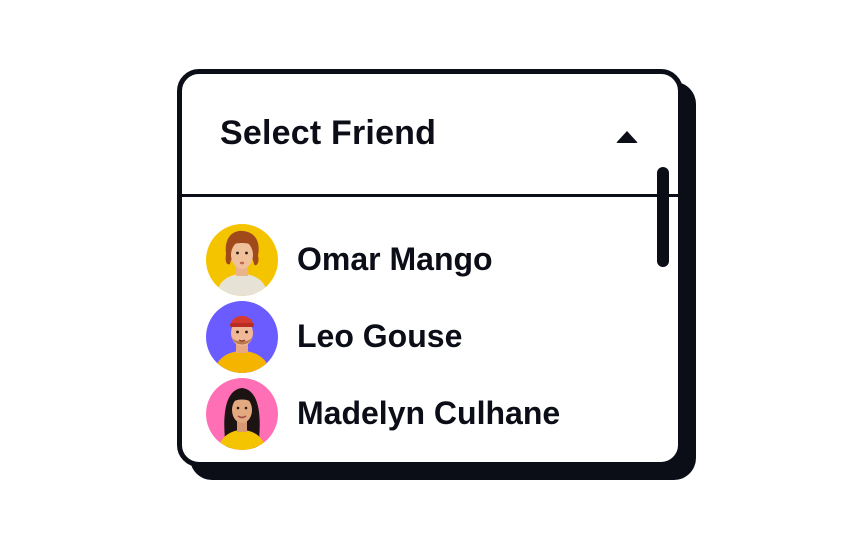  I want to click on avatar-omar-mango-icon, so click(242, 260).